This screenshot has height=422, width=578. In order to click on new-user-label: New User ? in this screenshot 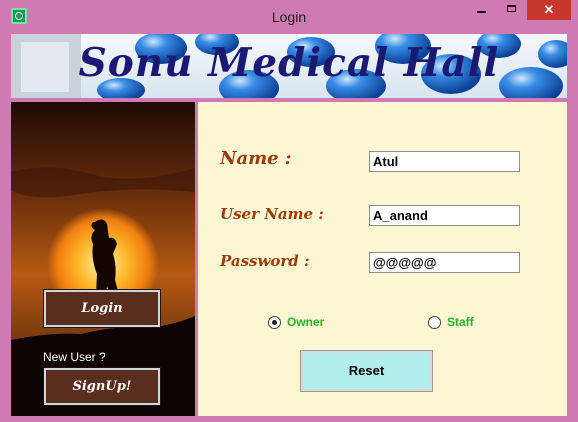, I will do `click(74, 357)`.